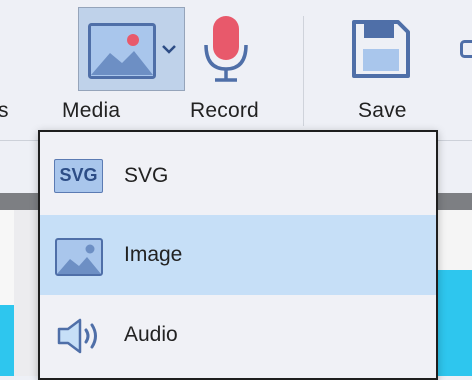 The width and height of the screenshot is (472, 380). I want to click on media-button-label: Media, so click(91, 111).